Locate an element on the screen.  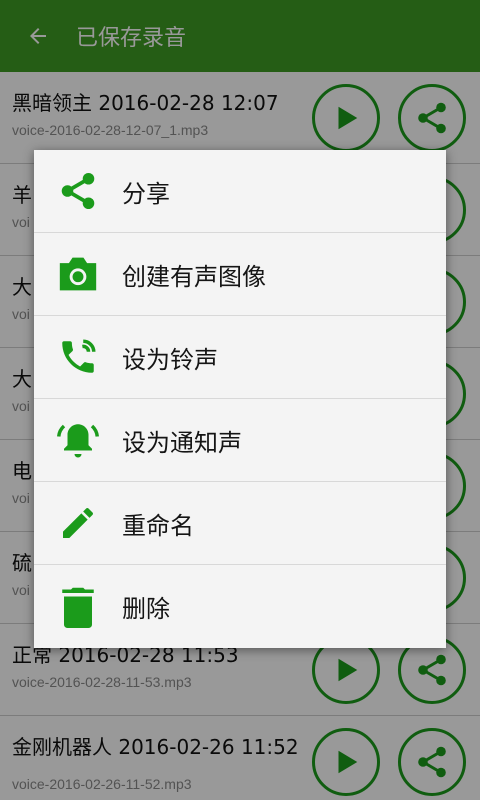
bell-ringing-icon is located at coordinates (78, 440).